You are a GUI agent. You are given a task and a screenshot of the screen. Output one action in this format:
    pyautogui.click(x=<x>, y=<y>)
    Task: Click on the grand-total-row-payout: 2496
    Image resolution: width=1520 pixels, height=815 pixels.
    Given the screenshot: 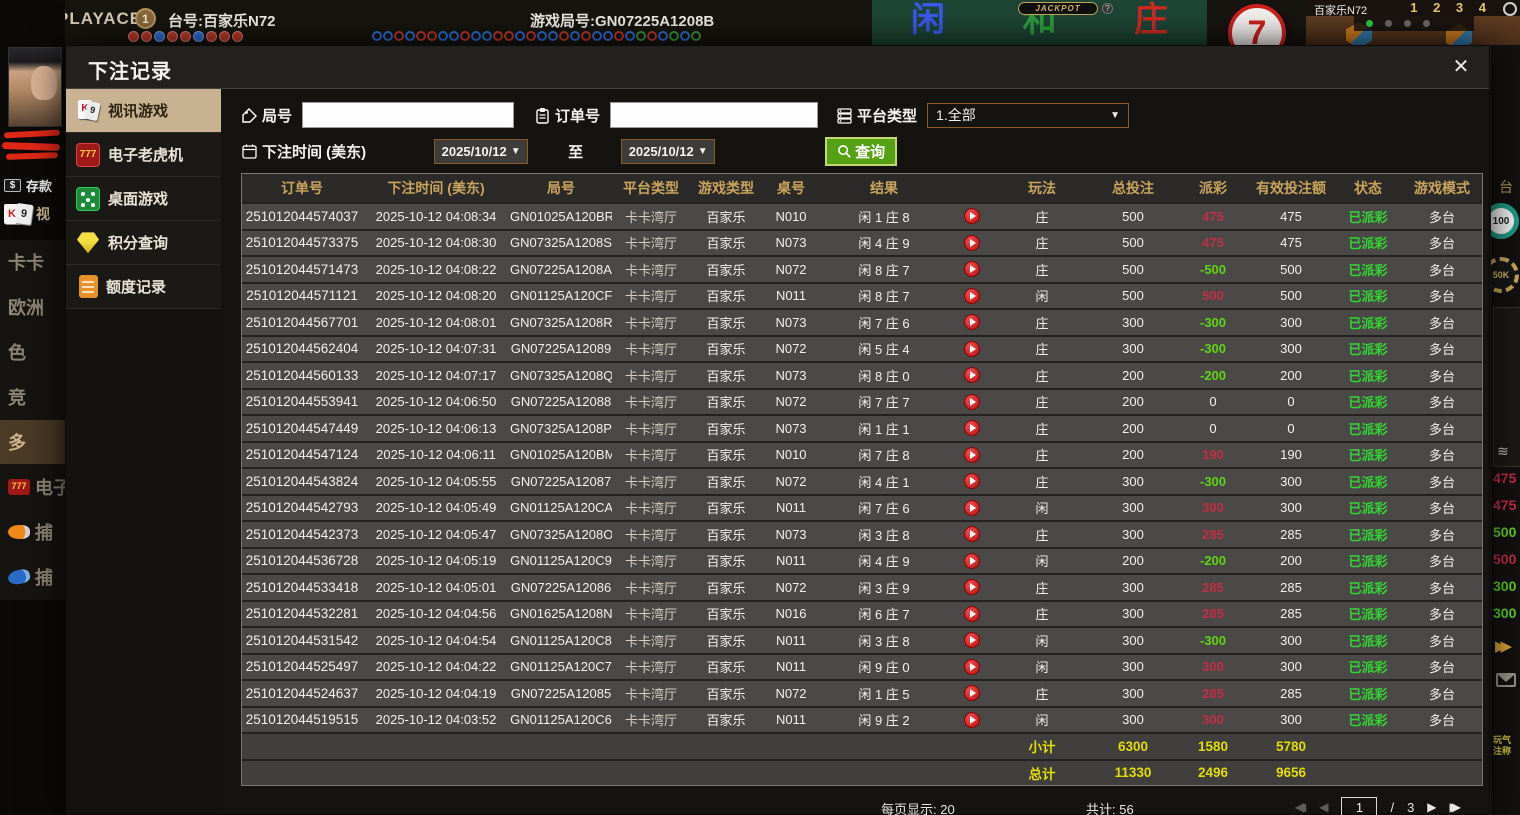 What is the action you would take?
    pyautogui.click(x=1213, y=773)
    